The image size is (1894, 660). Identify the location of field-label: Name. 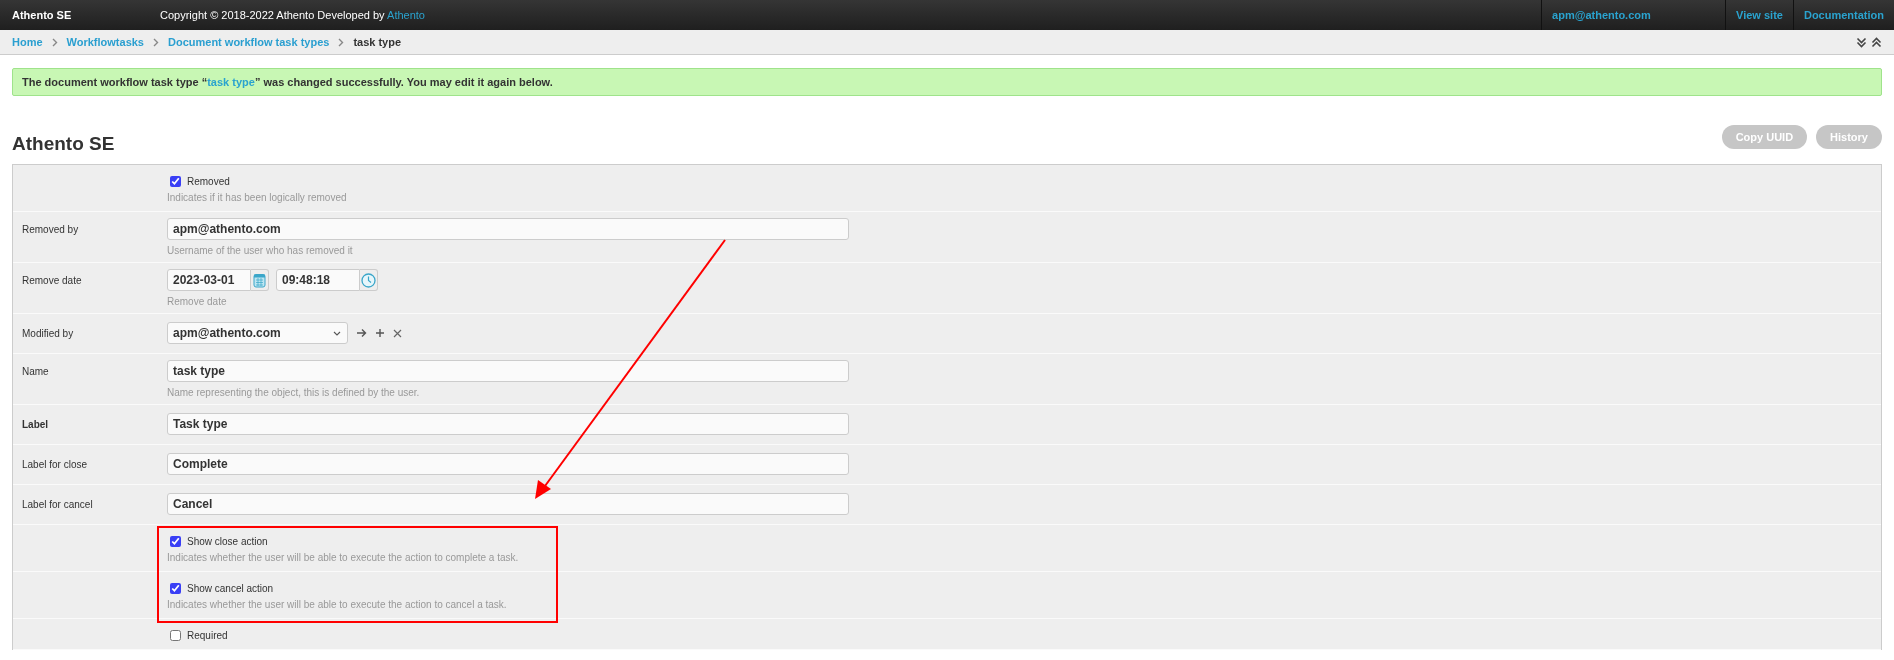
(35, 371).